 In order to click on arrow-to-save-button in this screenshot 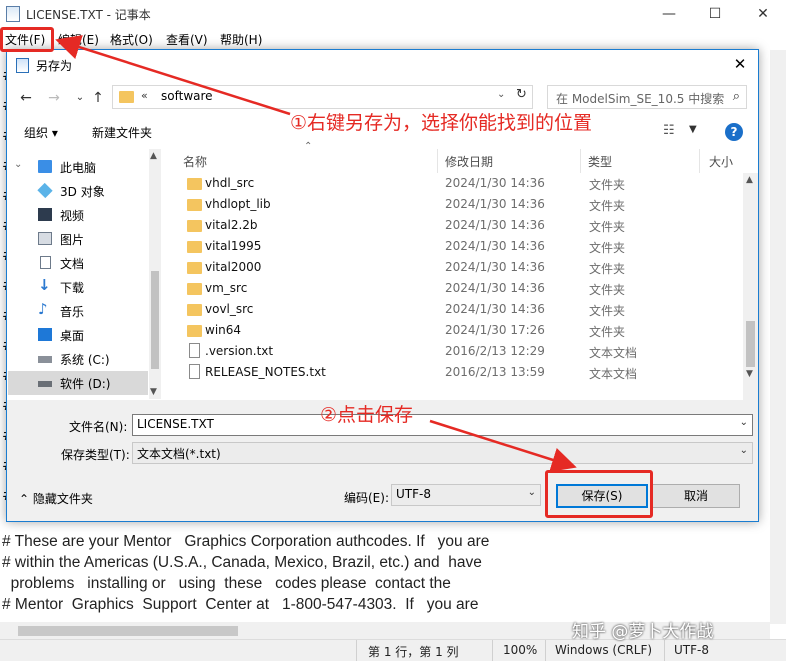, I will do `click(503, 445)`.